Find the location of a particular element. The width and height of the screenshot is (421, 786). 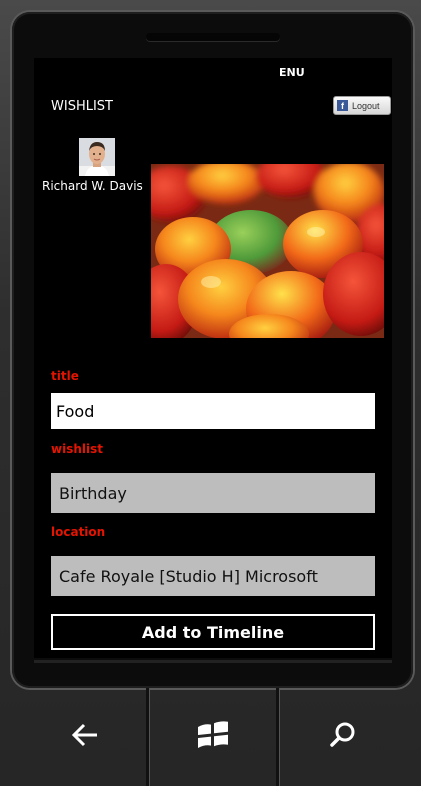

back-button is located at coordinates (85, 735).